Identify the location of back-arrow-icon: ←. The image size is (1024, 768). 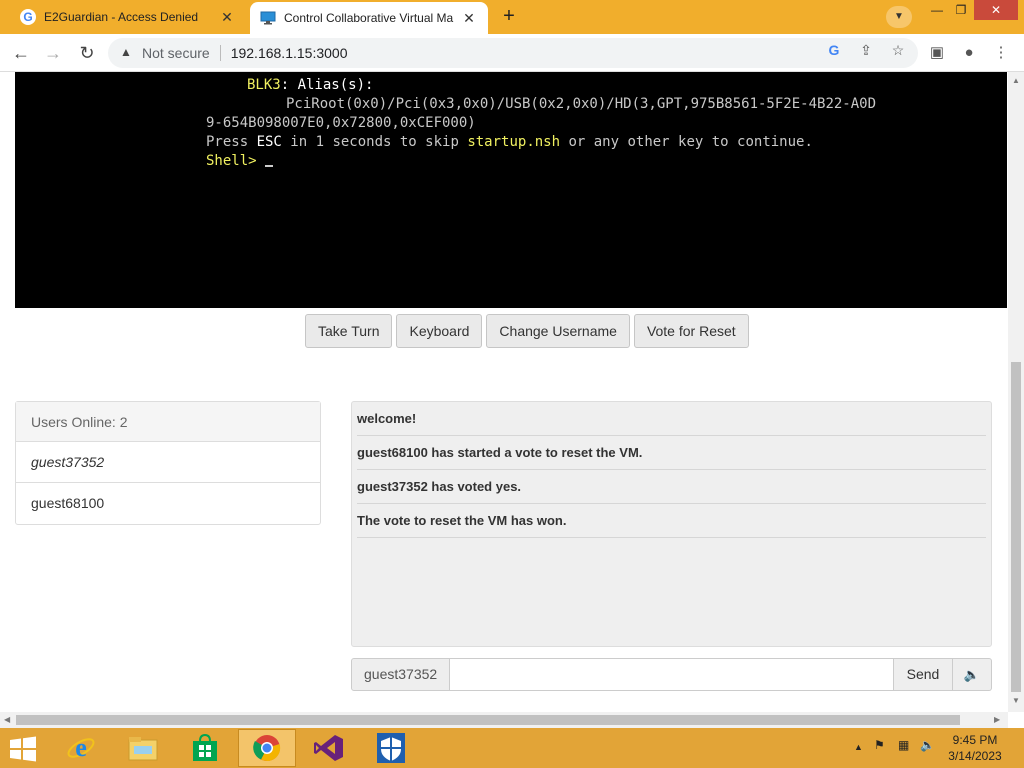
(21, 53).